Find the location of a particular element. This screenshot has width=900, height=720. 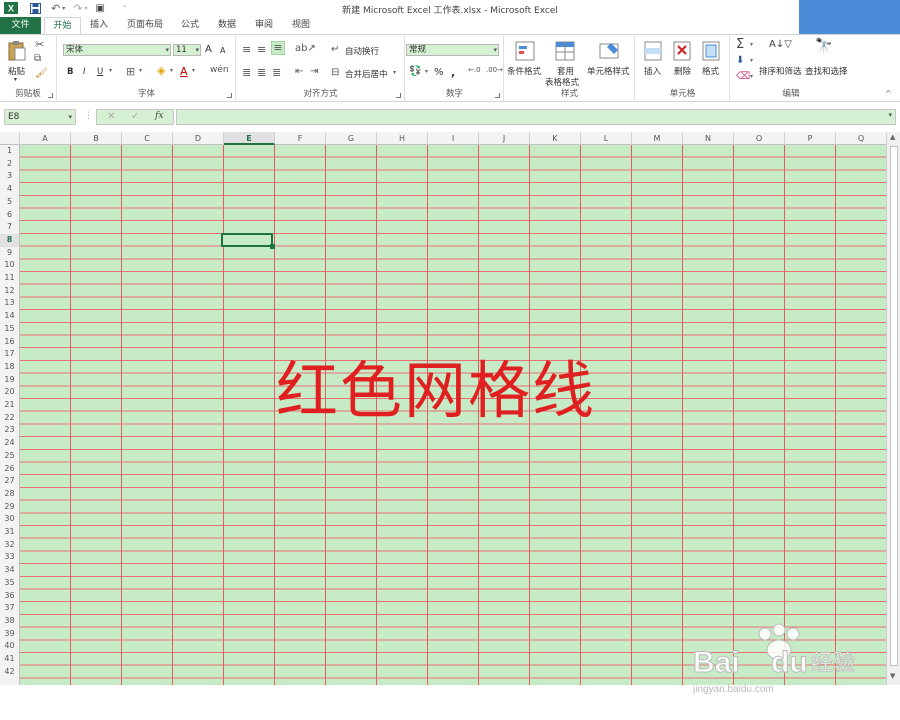

grow-font-button: A is located at coordinates (208, 49).